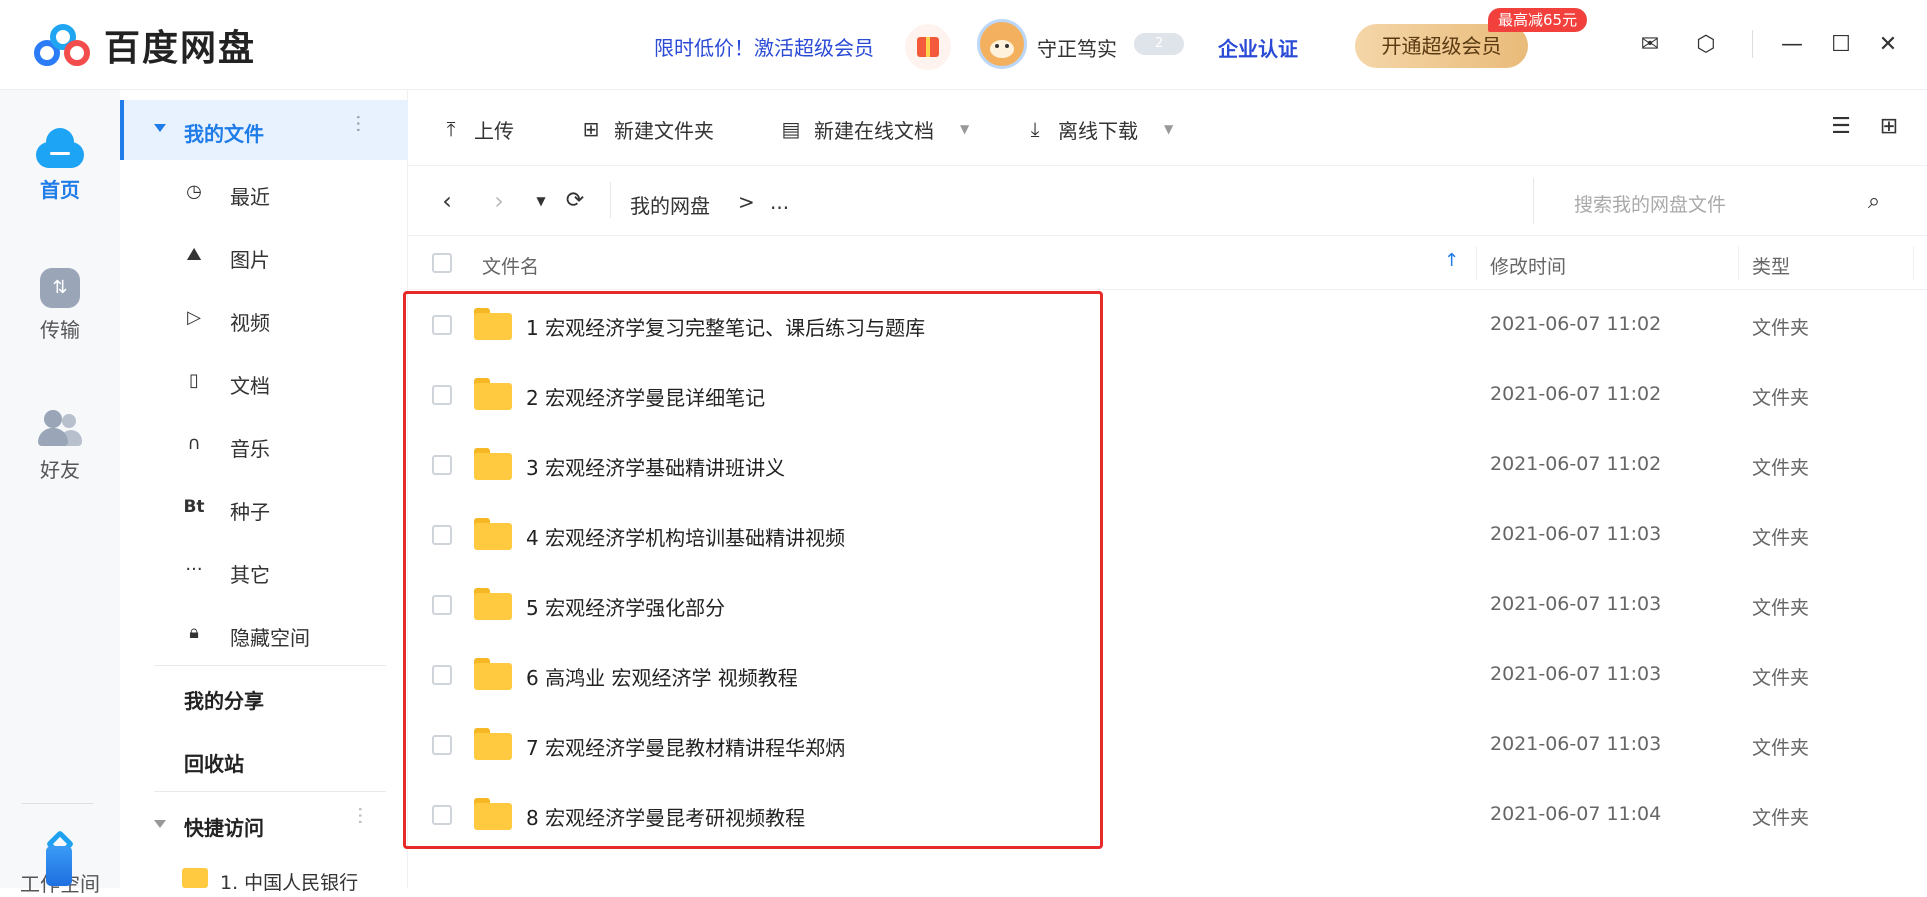 This screenshot has height=897, width=1927. I want to click on sidebar-item-other: ··· 其它, so click(264, 571).